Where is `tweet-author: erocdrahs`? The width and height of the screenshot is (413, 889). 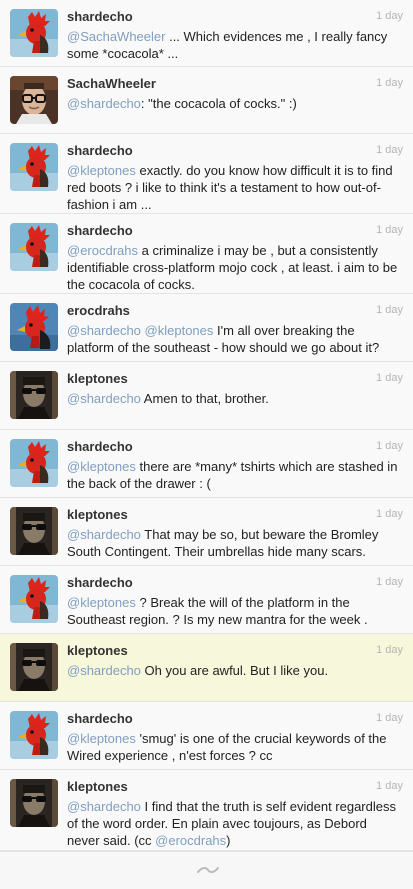 tweet-author: erocdrahs is located at coordinates (98, 310).